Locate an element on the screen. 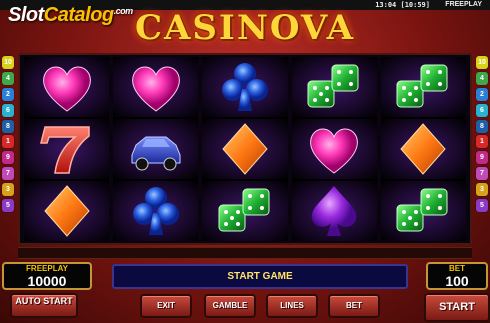 This screenshot has height=323, width=490. reel-separator is located at coordinates (245, 253).